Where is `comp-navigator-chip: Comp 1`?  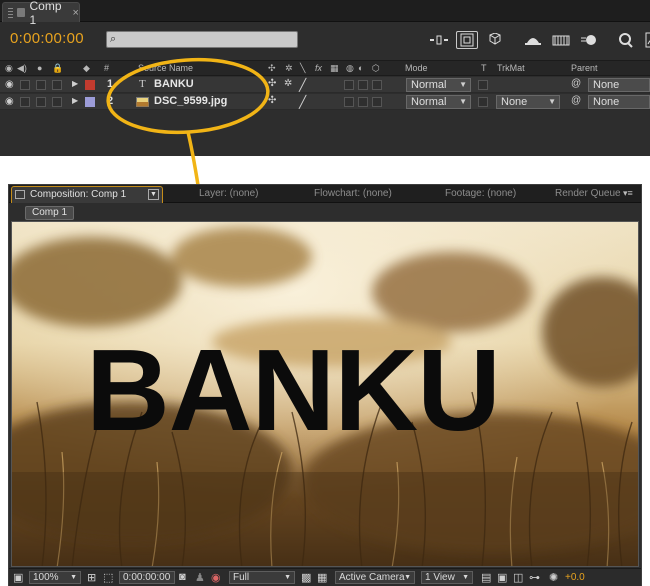 comp-navigator-chip: Comp 1 is located at coordinates (50, 213).